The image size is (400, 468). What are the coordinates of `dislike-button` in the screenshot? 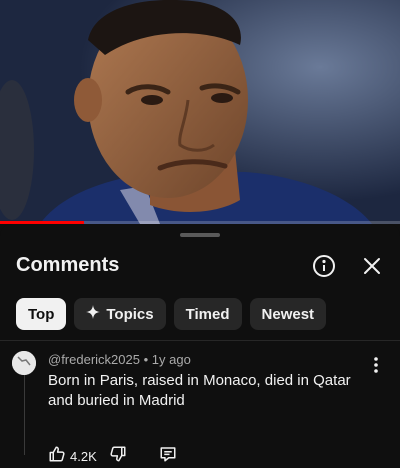 It's located at (118, 456).